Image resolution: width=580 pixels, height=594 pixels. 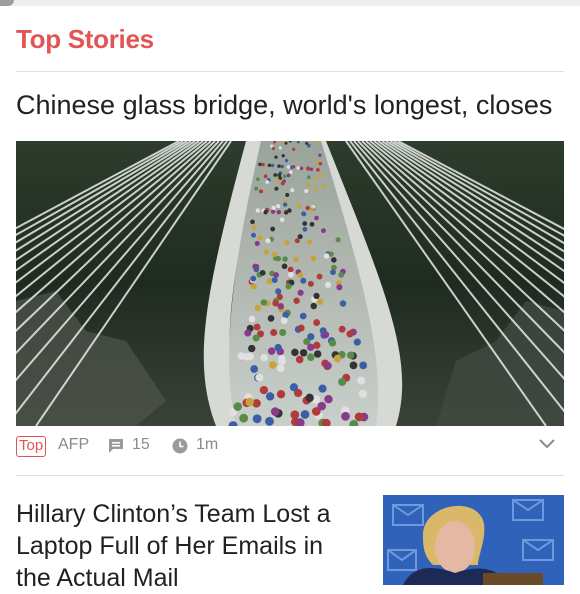 What do you see at coordinates (547, 444) in the screenshot?
I see `chevron-down-icon` at bounding box center [547, 444].